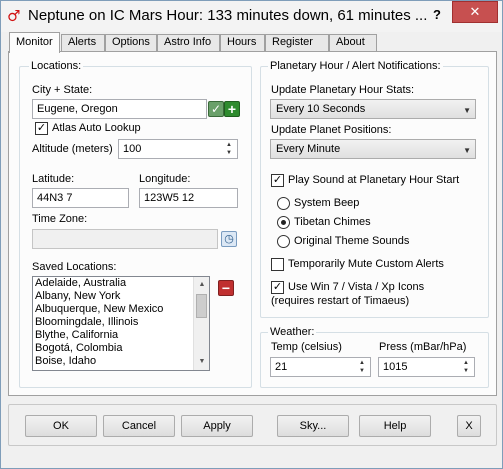 Image resolution: width=503 pixels, height=469 pixels. I want to click on temp-value: 21, so click(281, 367).